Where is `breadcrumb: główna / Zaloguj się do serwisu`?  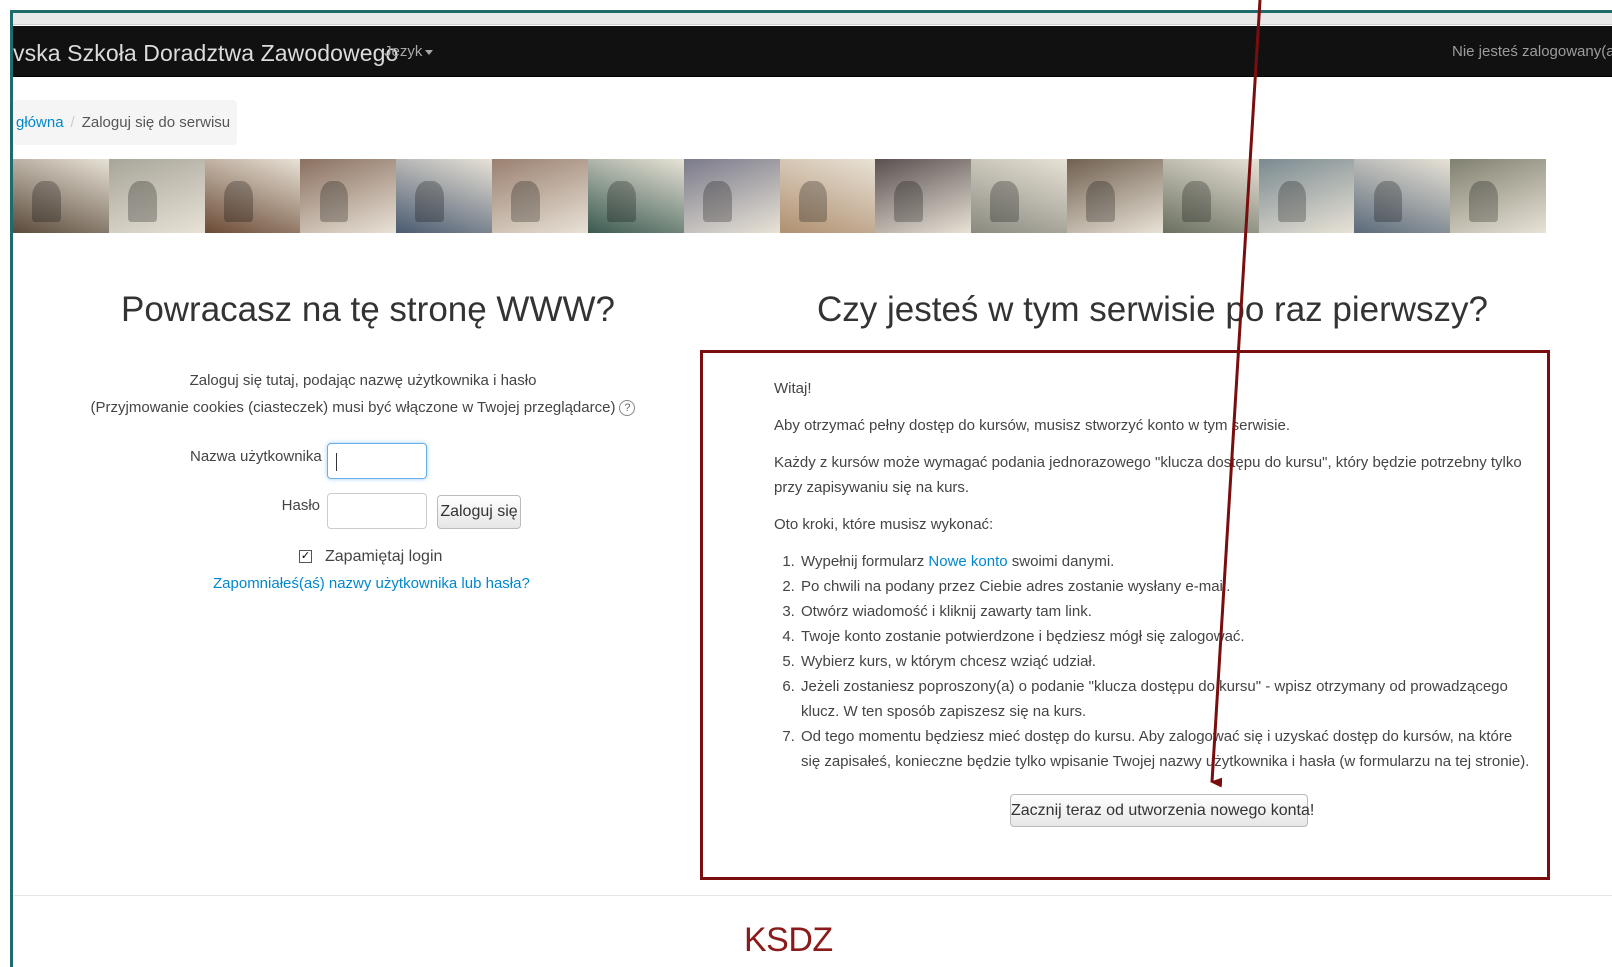
breadcrumb: główna / Zaloguj się do serwisu is located at coordinates (125, 122).